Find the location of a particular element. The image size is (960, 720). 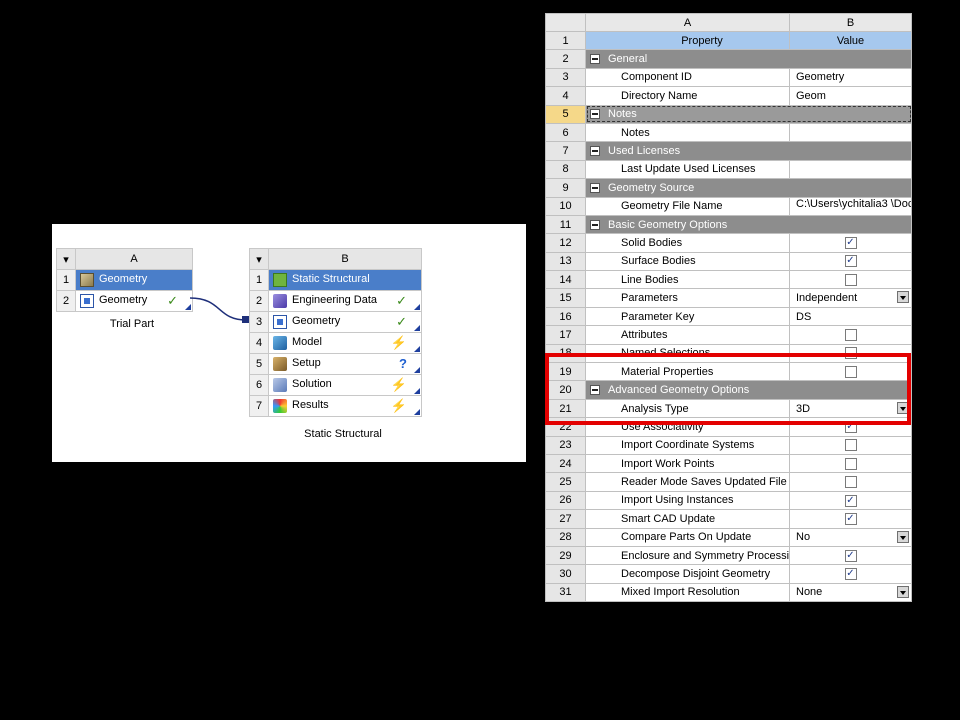

property-label: Attributes is located at coordinates (687, 335).